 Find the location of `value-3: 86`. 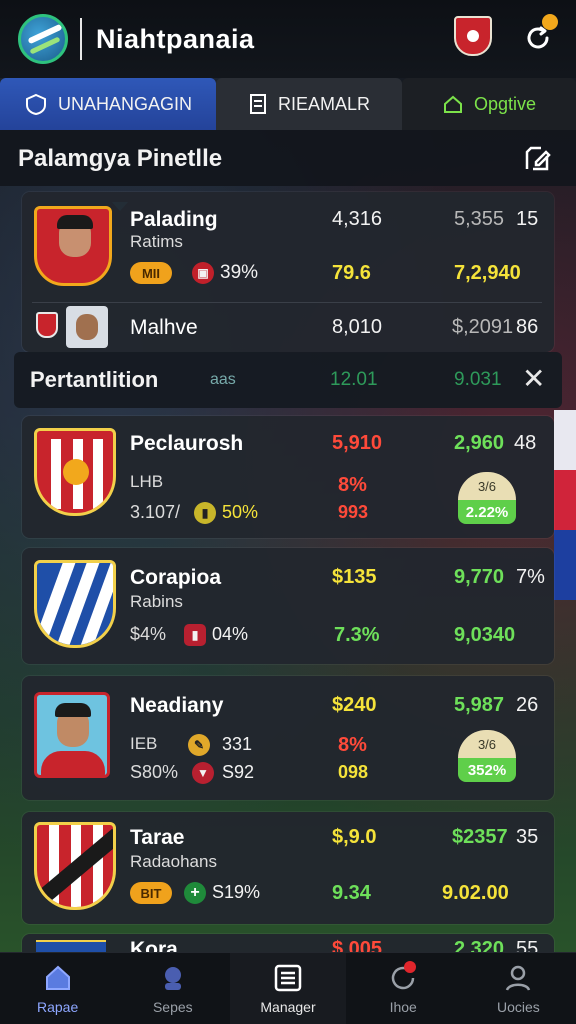

value-3: 86 is located at coordinates (527, 327).